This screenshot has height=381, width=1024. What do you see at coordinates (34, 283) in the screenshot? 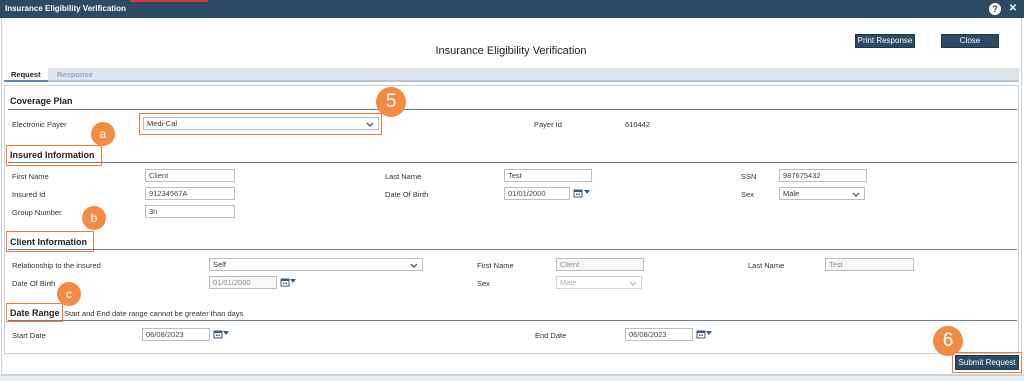
I see `client-dob-label: Date Of Birth` at bounding box center [34, 283].